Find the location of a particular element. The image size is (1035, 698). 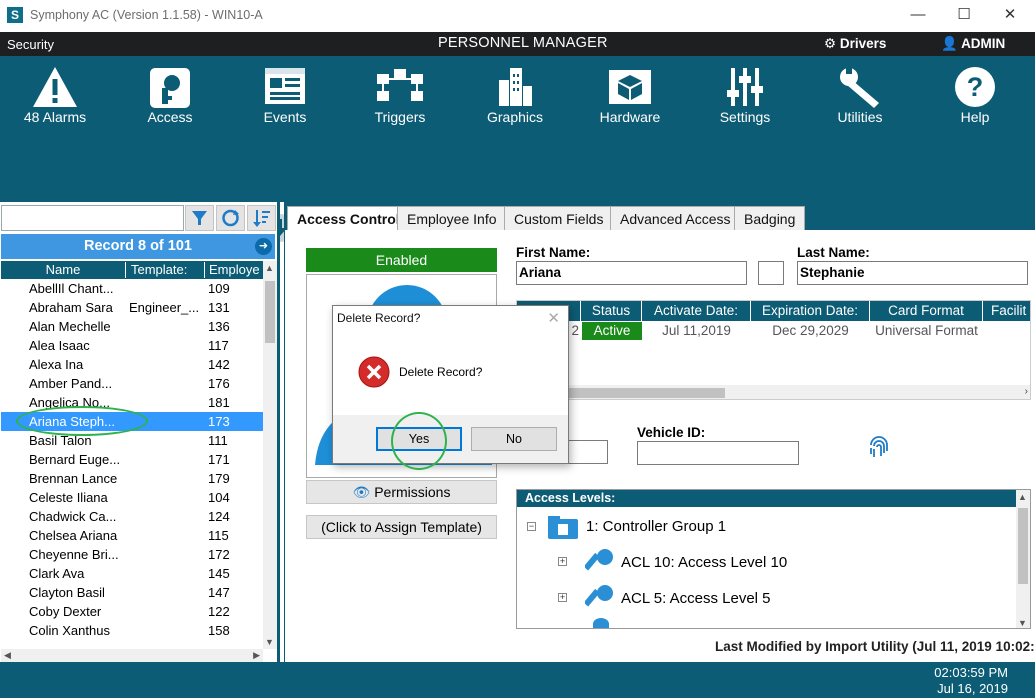

last-name-field: Stephanie is located at coordinates (912, 273).